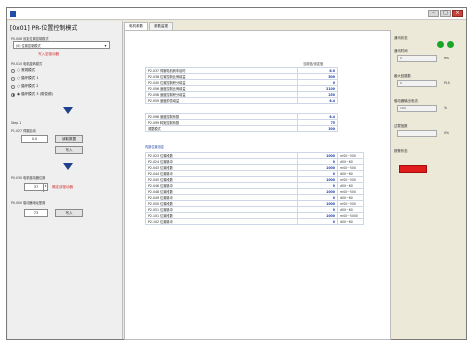  I want to click on app-icon, so click(13, 13).